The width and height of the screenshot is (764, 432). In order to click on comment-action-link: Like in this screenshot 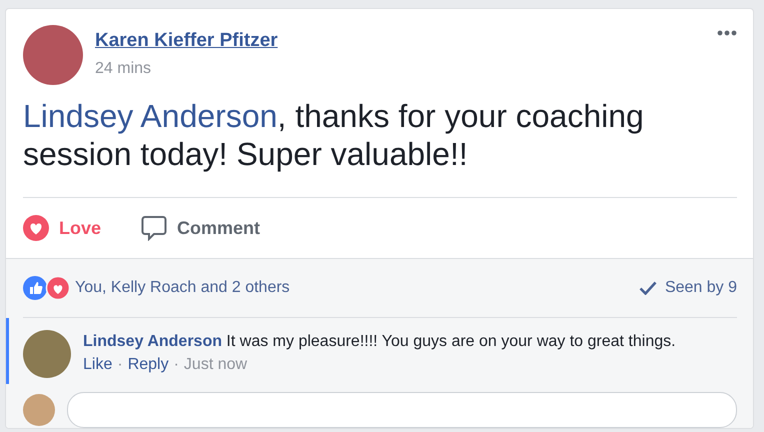, I will do `click(97, 365)`.